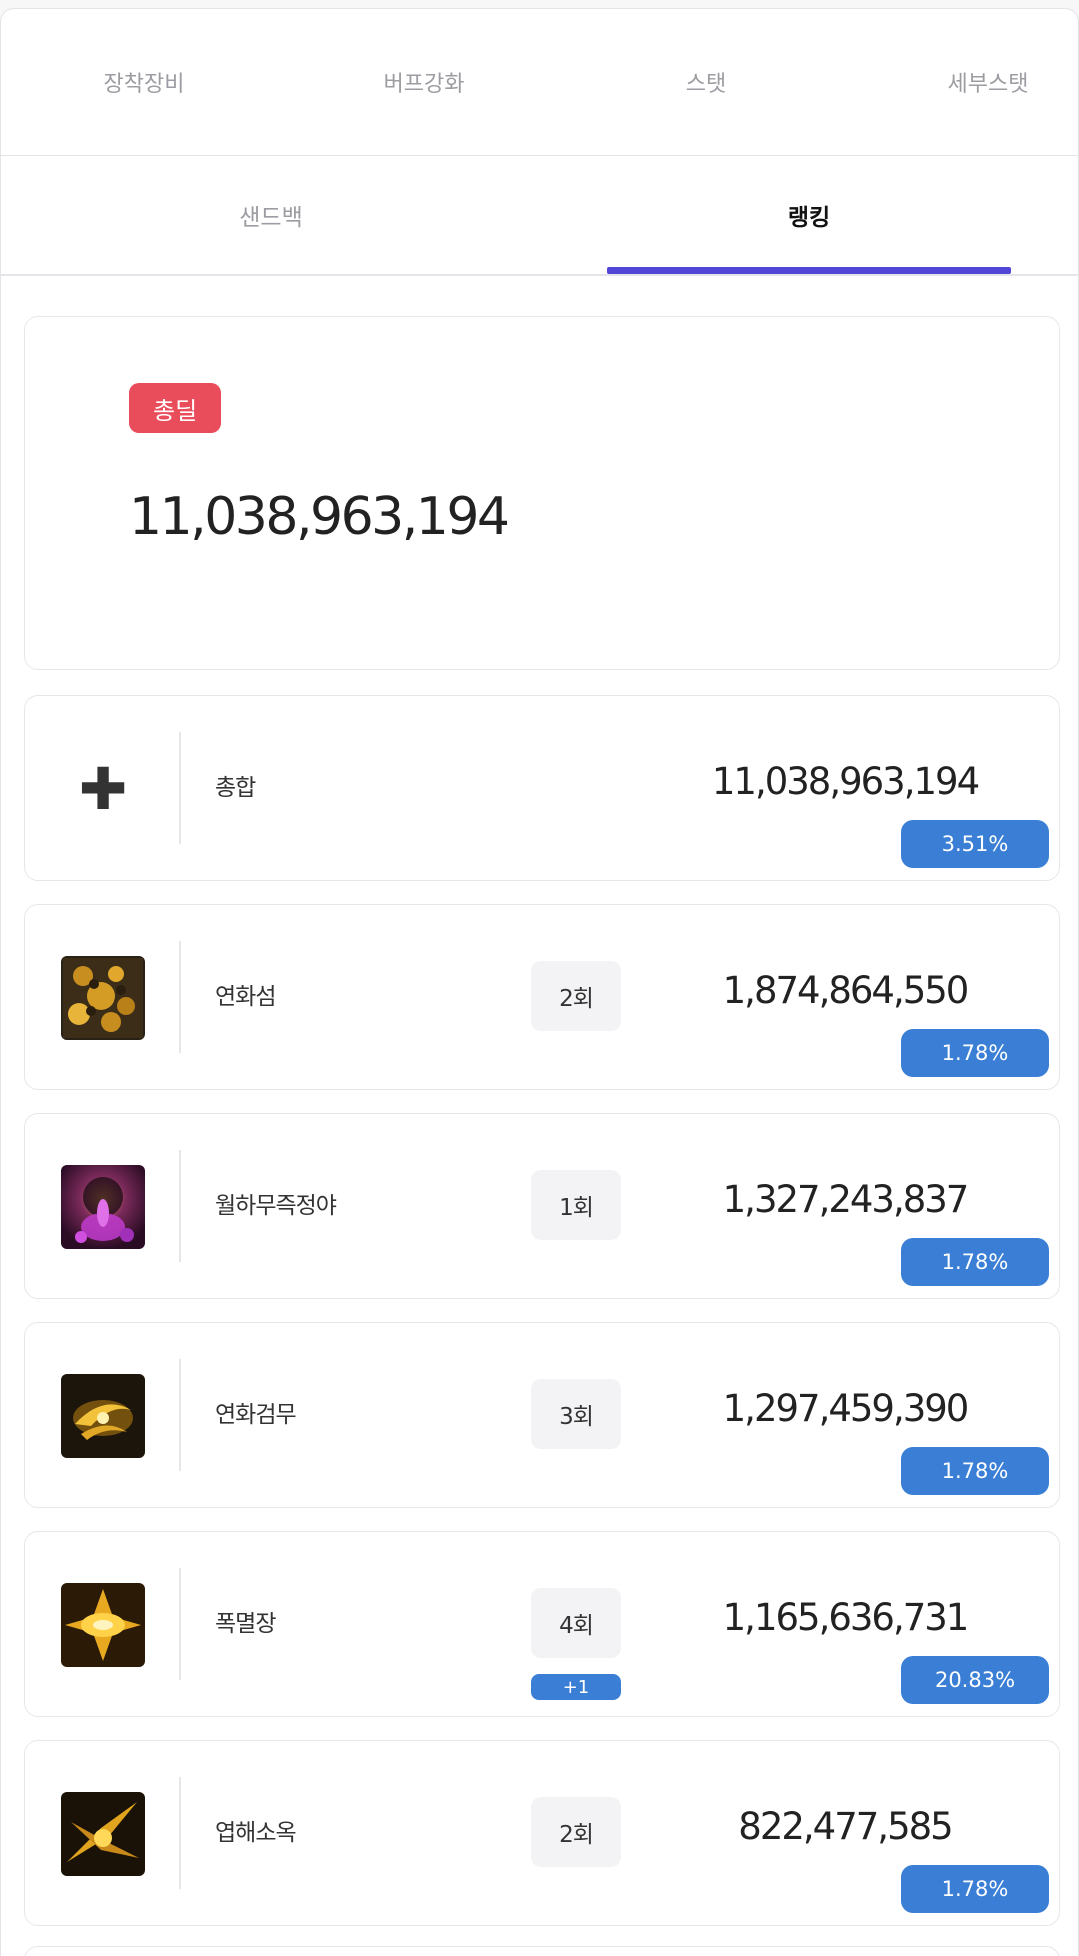  I want to click on skill-icon-wolhamujeukjeongya, so click(103, 1207).